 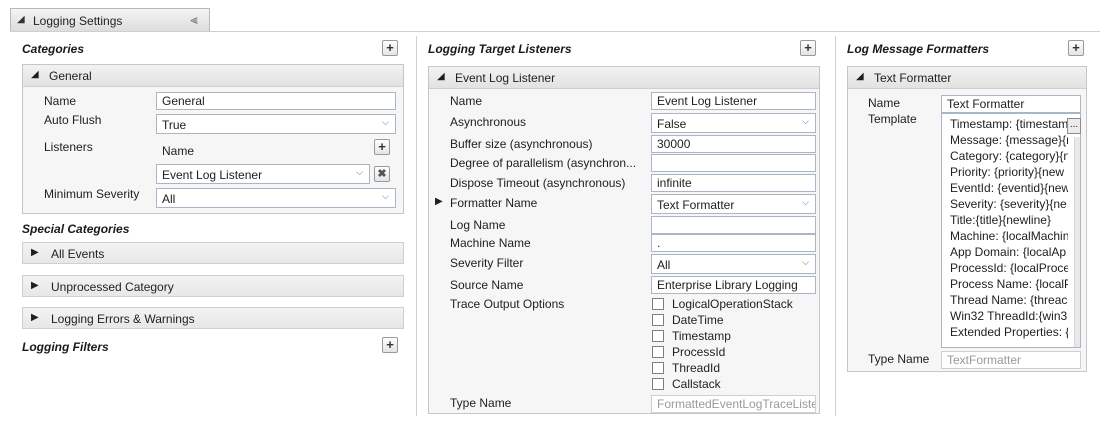 I want to click on listener-type-name-field: FormattedEventLogTraceListe, so click(x=733, y=404).